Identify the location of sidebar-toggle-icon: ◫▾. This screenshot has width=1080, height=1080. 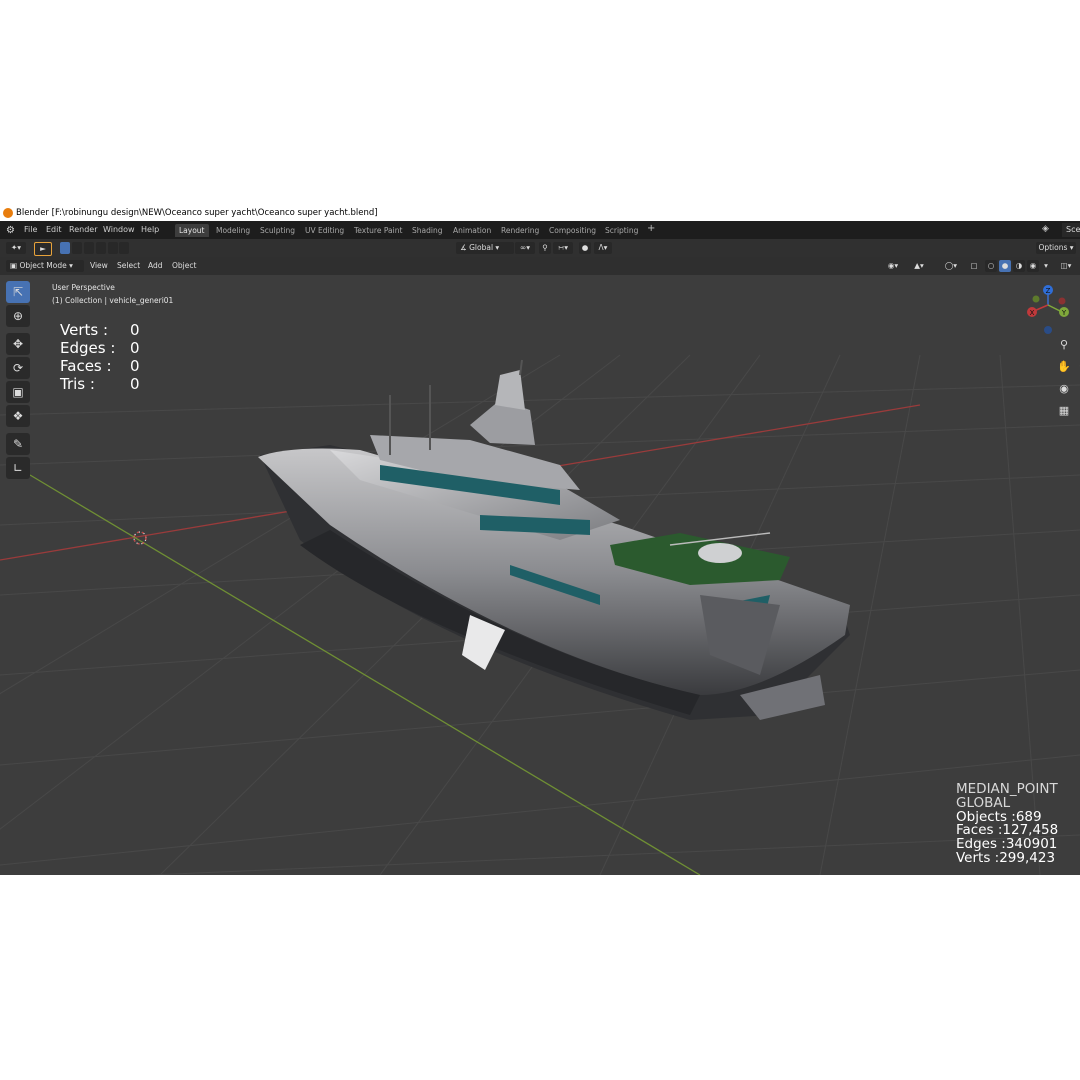
(1066, 266).